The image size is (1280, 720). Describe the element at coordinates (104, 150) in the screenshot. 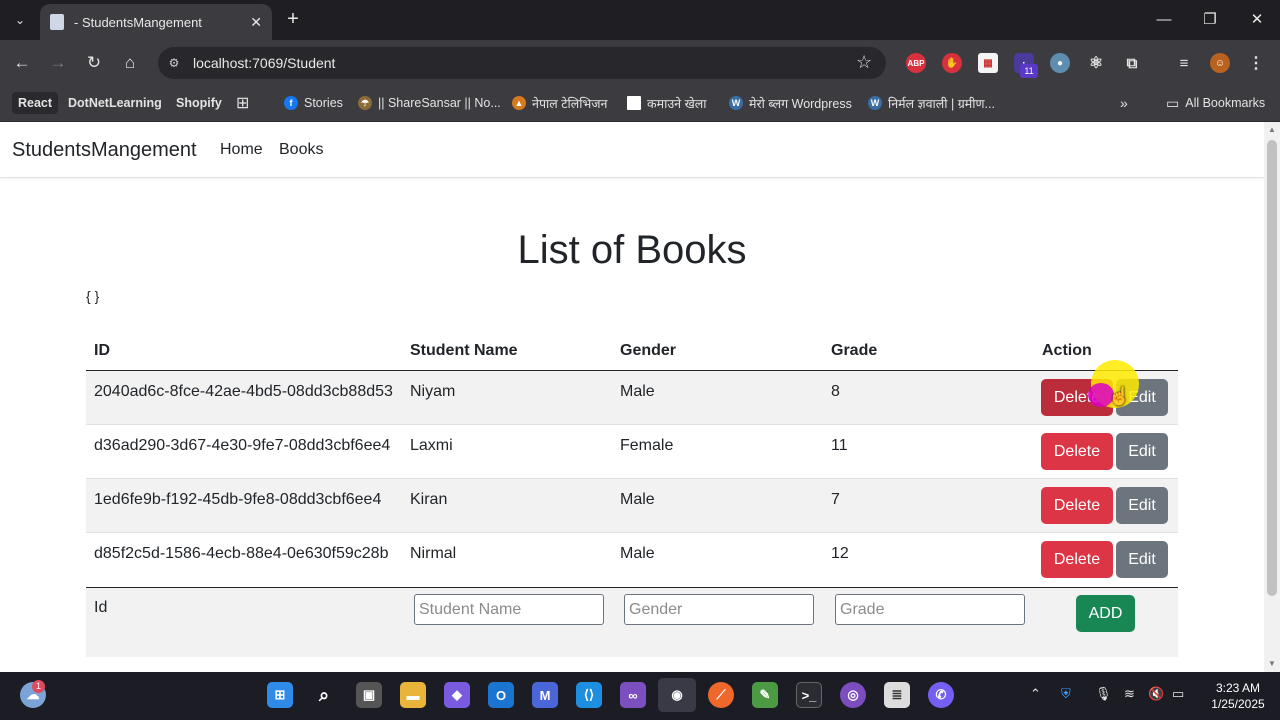

I see `app-brand: StudentsMangement` at that location.